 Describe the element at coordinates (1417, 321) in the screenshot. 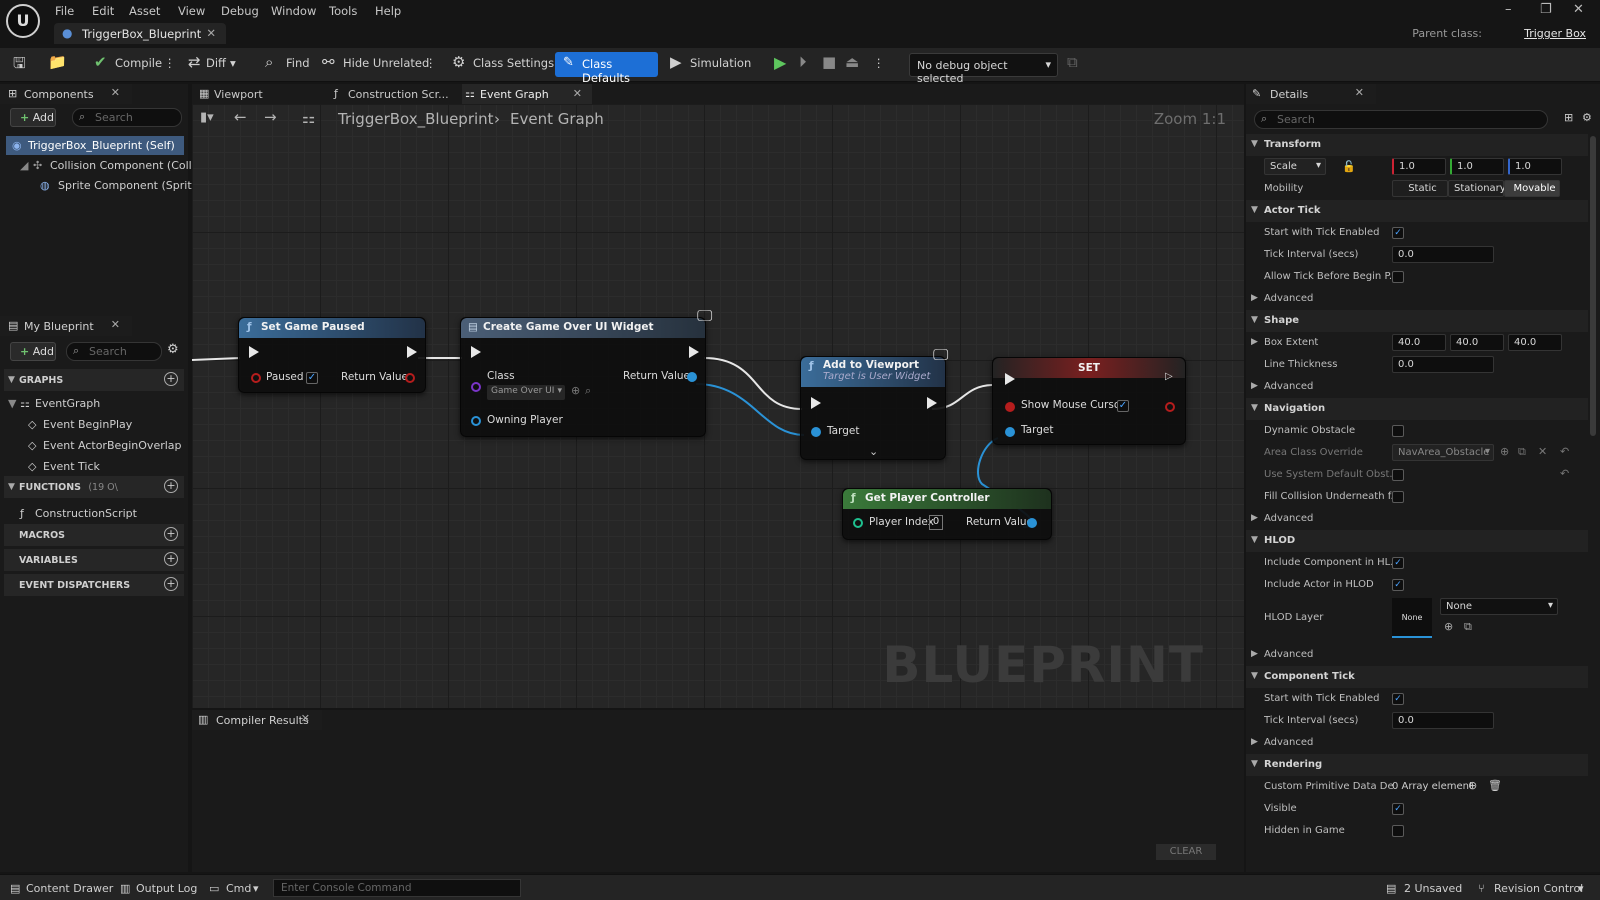

I see `section-shape: ▼ Shape` at that location.